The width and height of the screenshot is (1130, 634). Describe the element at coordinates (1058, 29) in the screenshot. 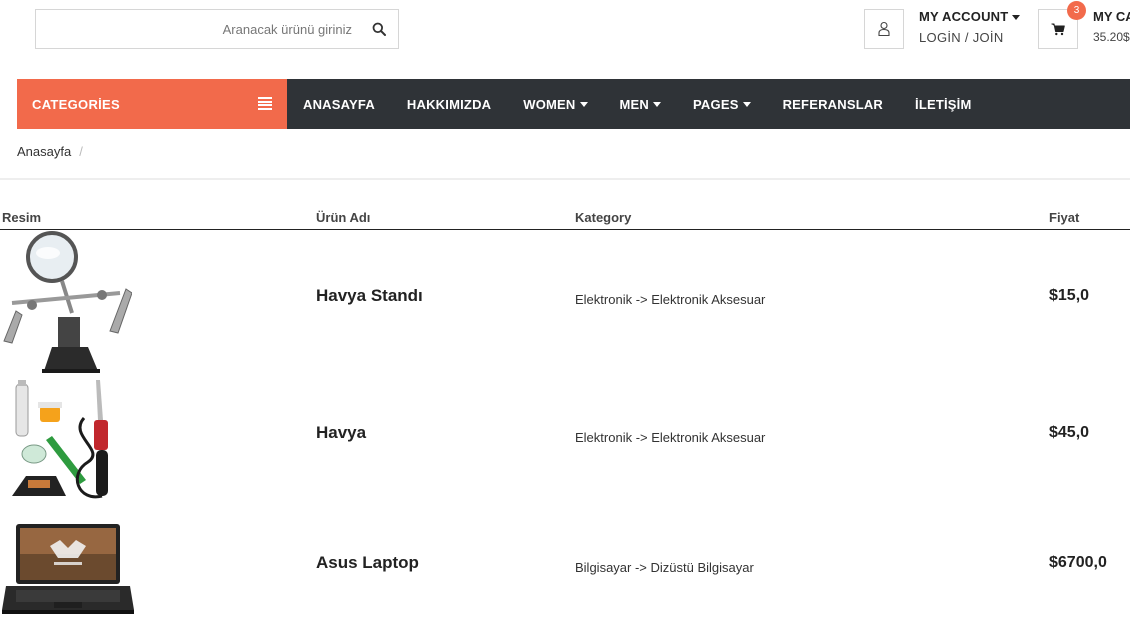

I see `cart-icon` at that location.